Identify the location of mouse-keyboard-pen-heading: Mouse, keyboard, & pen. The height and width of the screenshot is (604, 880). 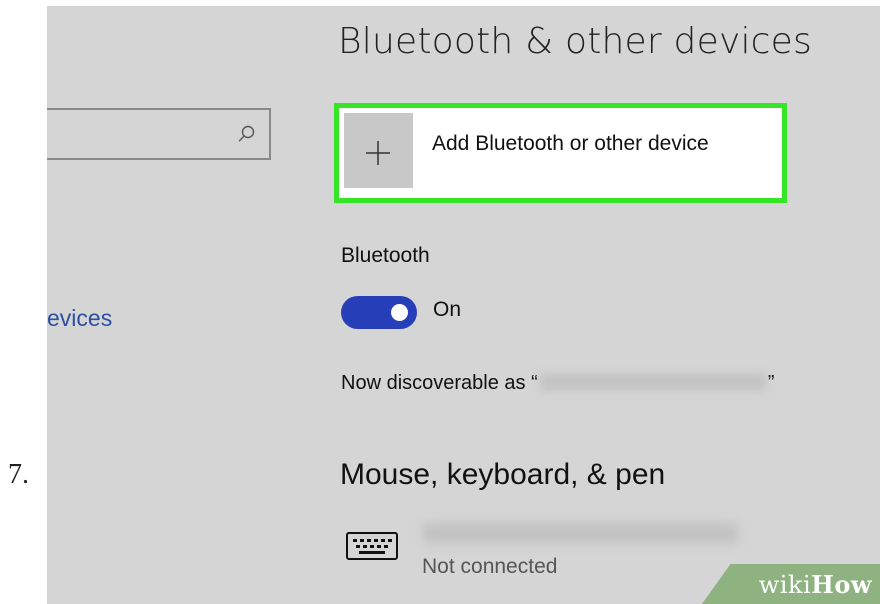
(503, 474).